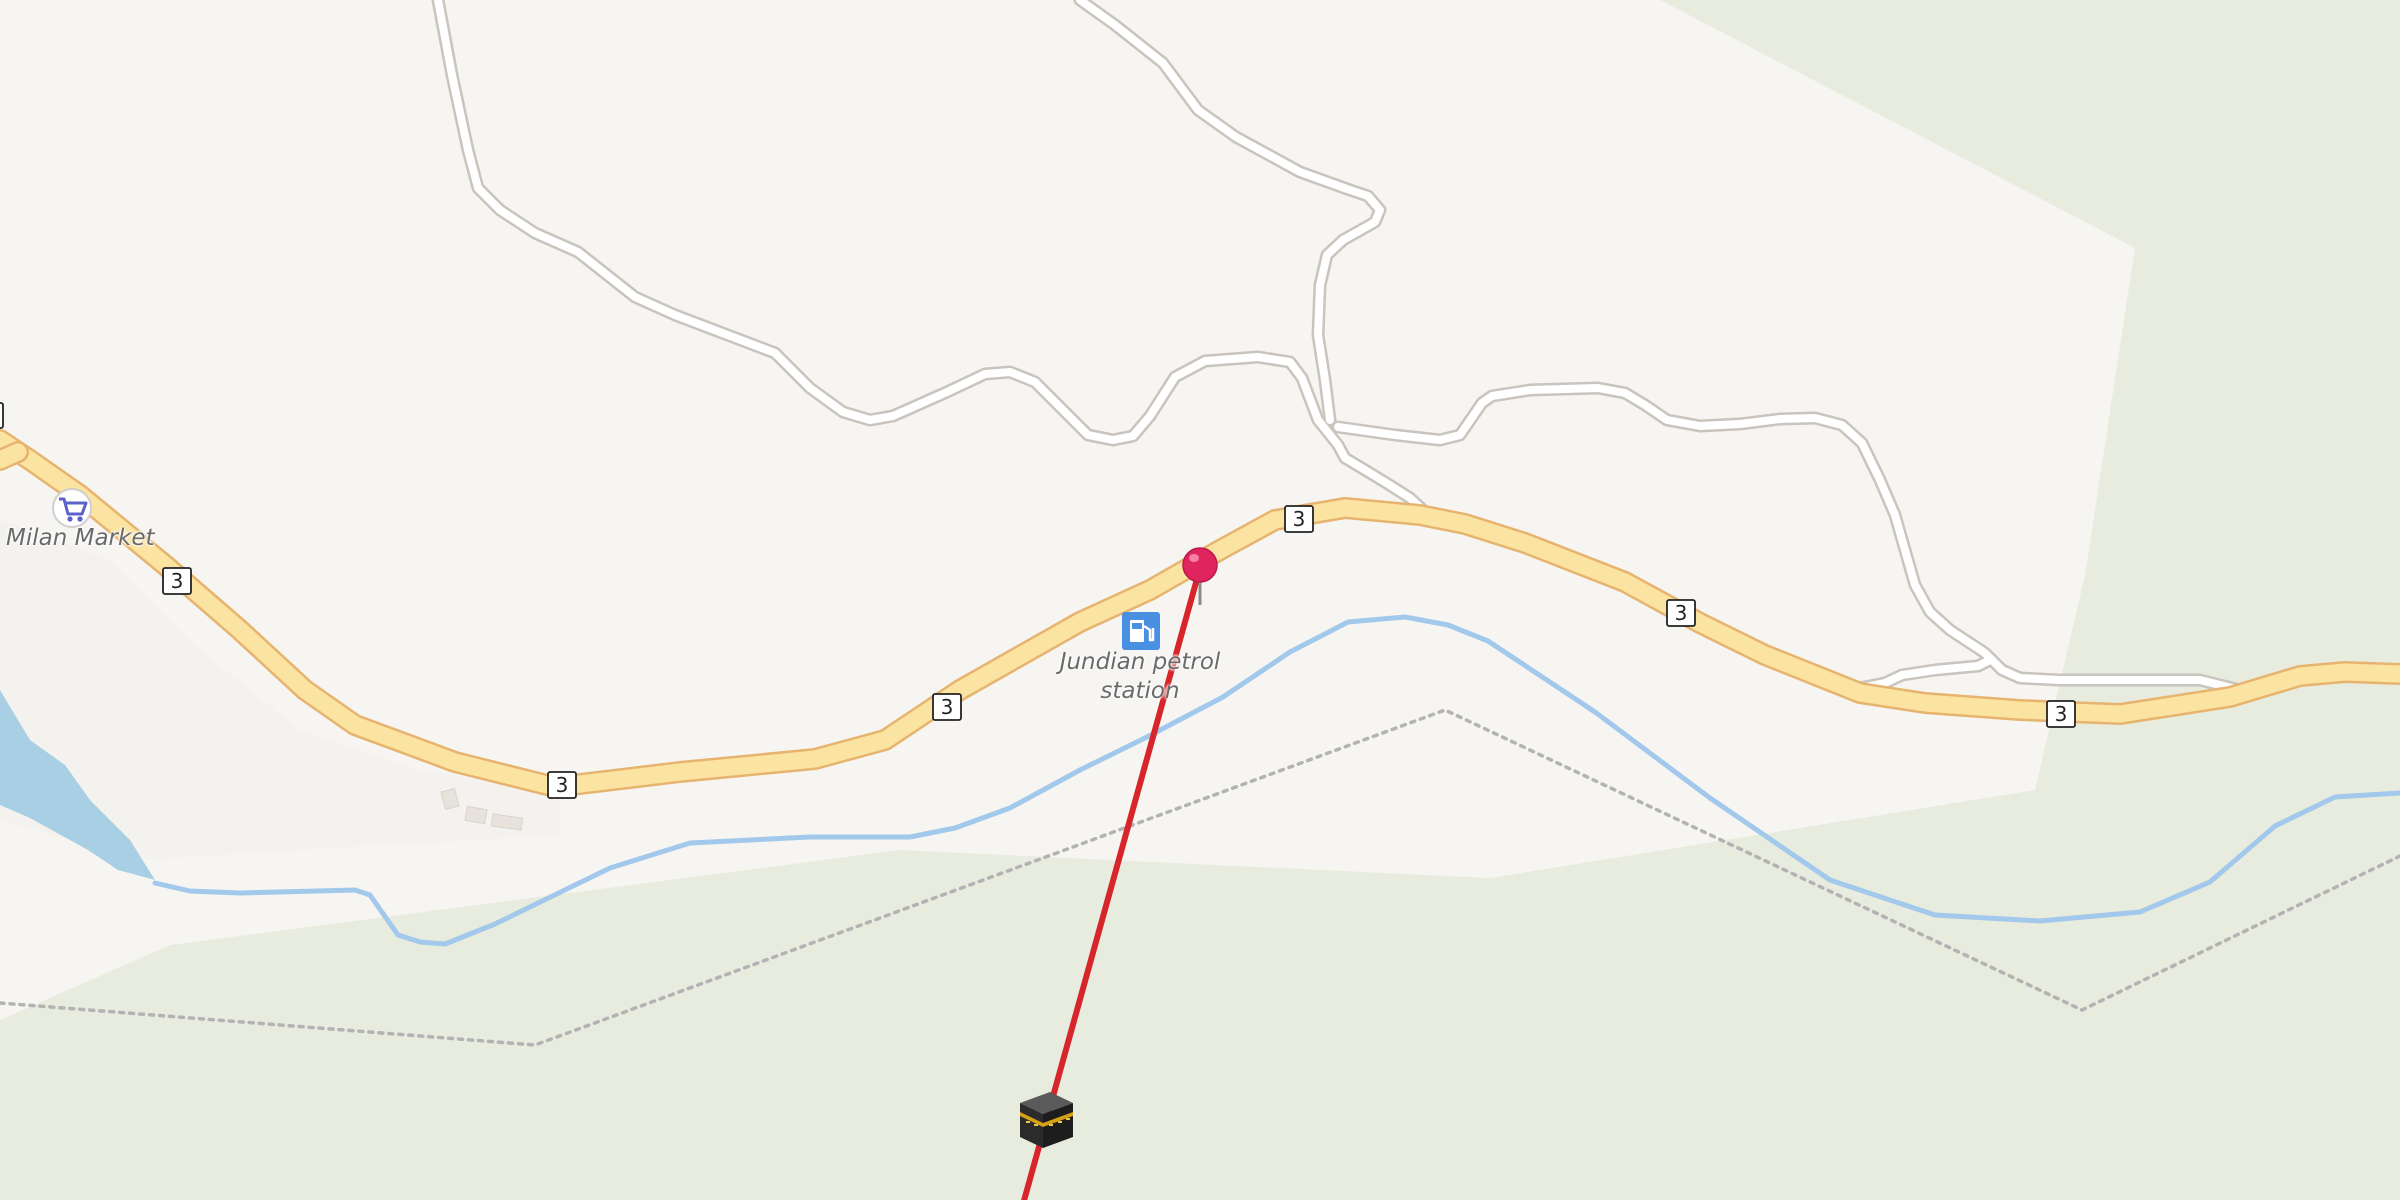  What do you see at coordinates (80, 538) in the screenshot?
I see `poi-label-milan-market: Milan Market` at bounding box center [80, 538].